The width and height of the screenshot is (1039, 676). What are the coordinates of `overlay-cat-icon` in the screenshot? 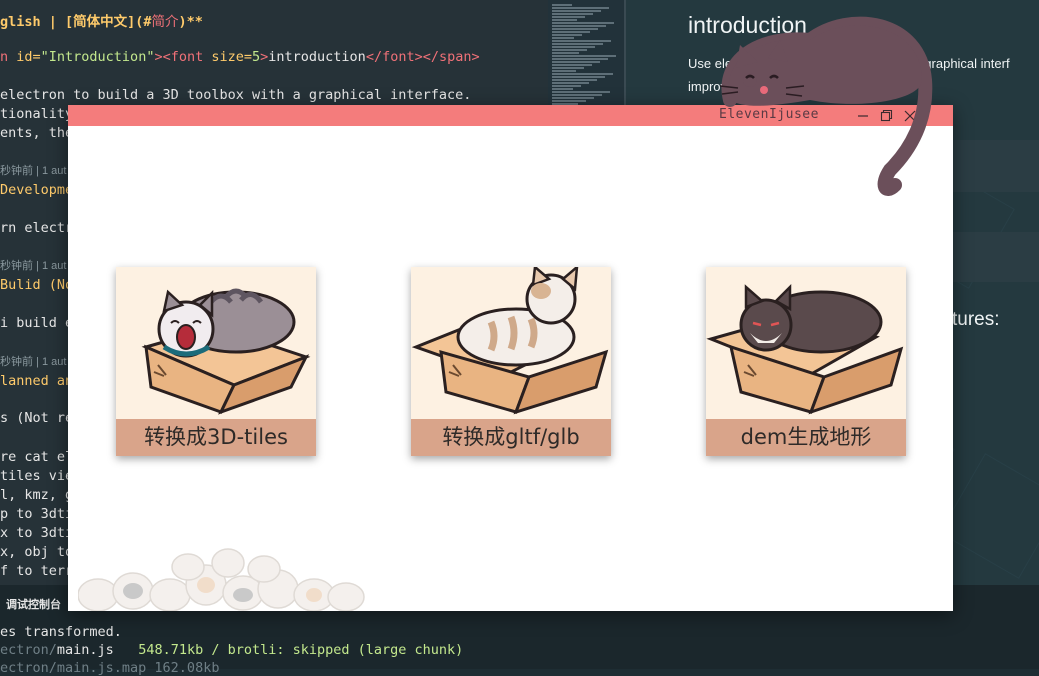 It's located at (826, 106).